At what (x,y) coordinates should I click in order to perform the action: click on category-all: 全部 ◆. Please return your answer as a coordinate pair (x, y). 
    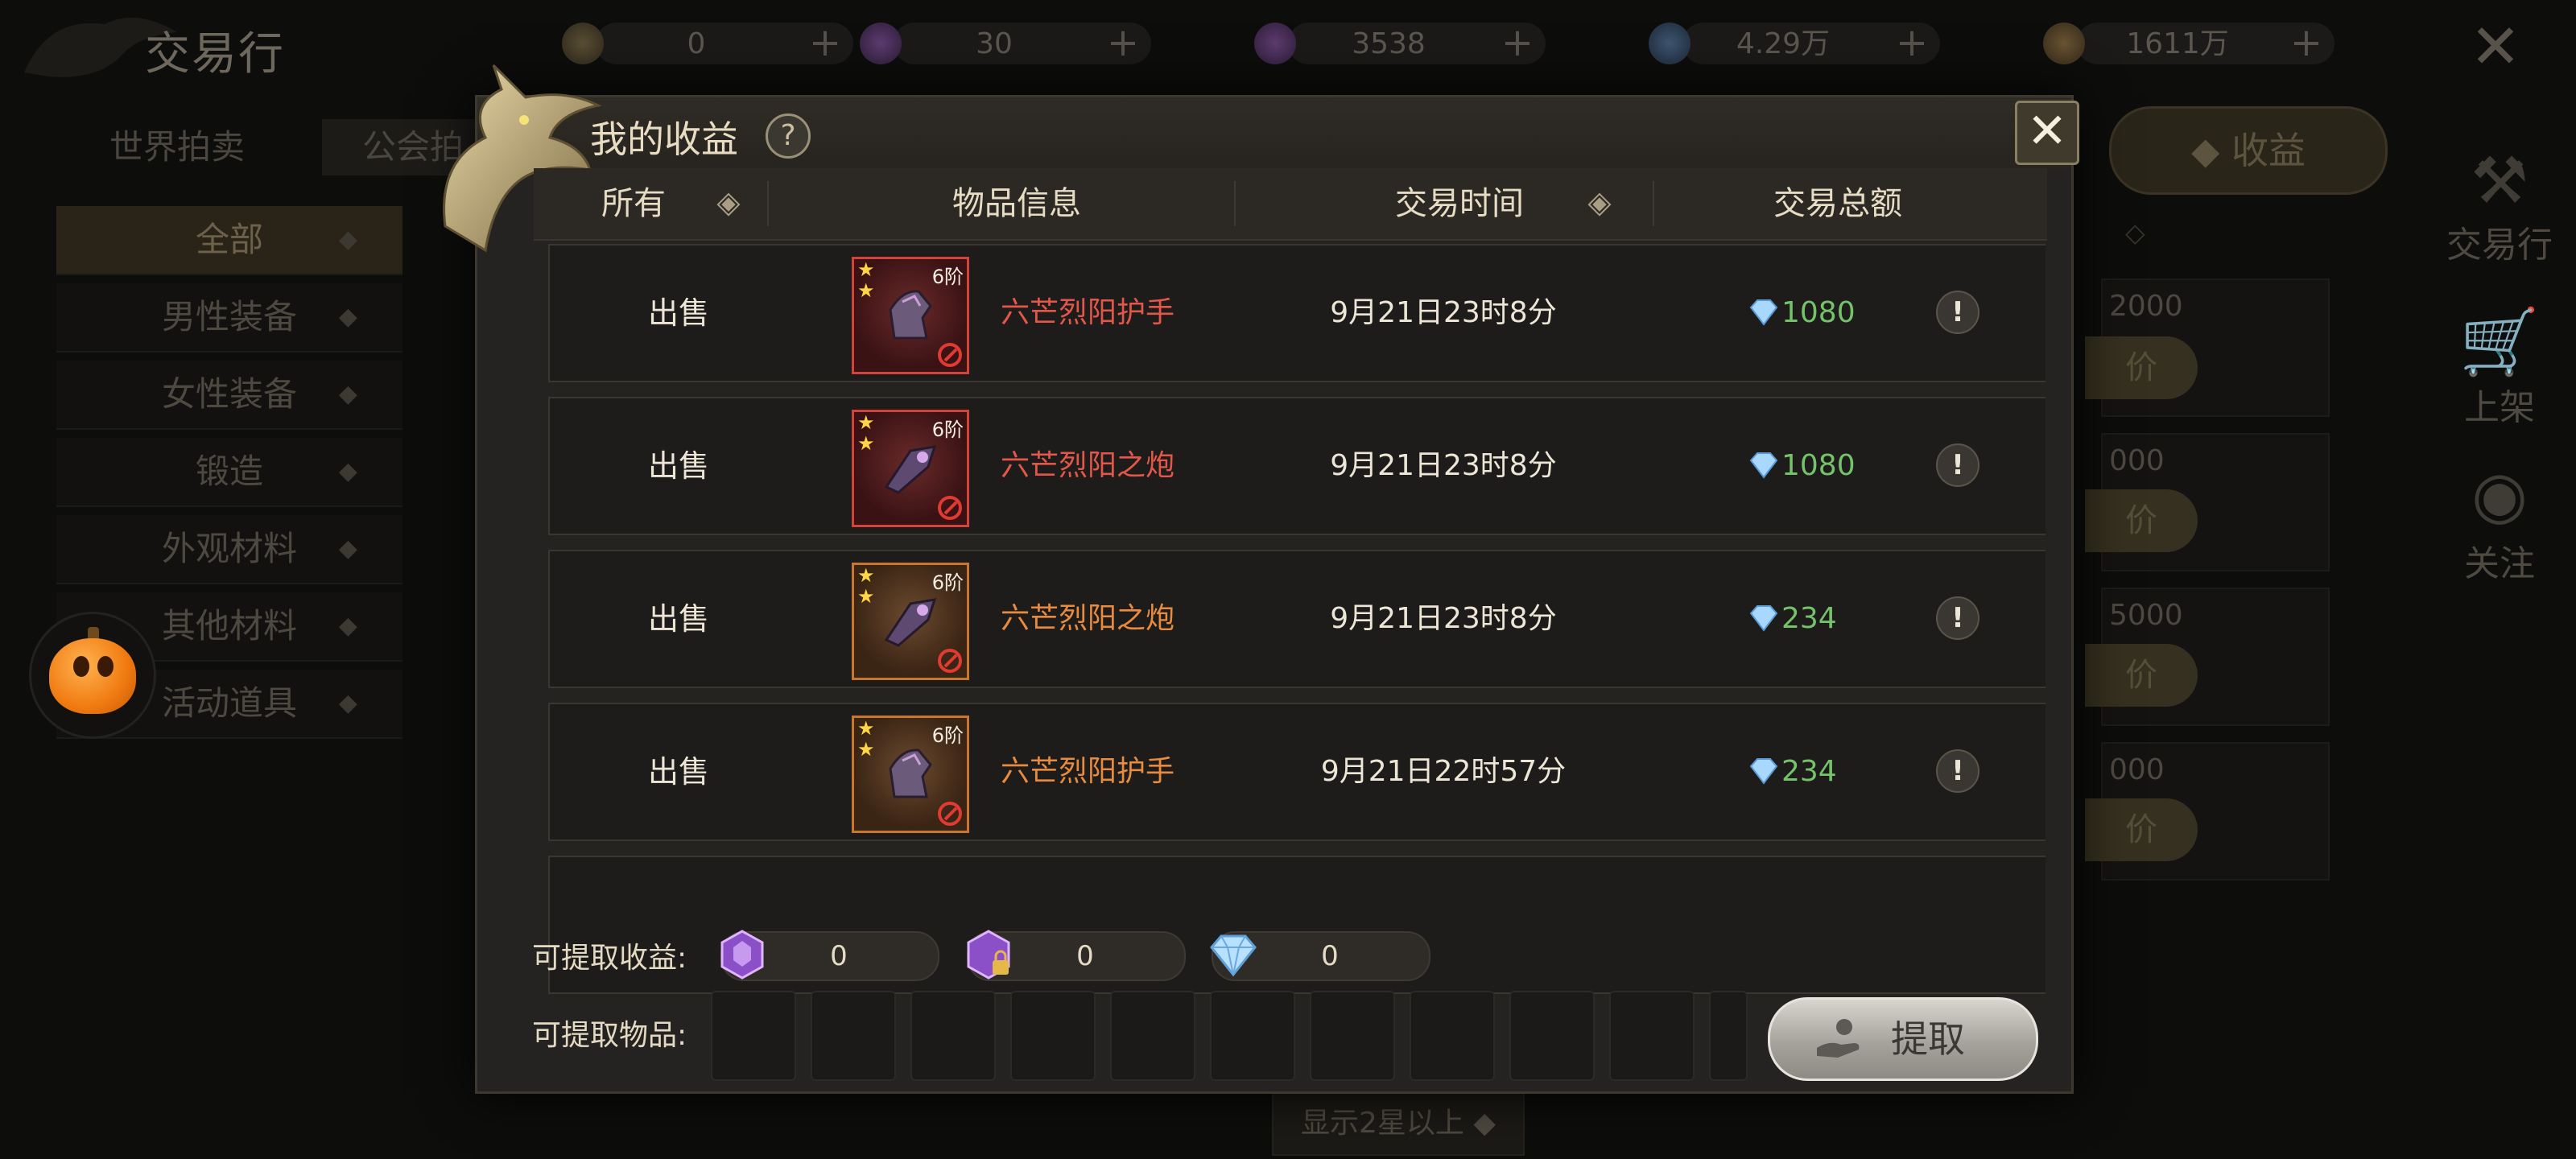
    Looking at the image, I should click on (229, 241).